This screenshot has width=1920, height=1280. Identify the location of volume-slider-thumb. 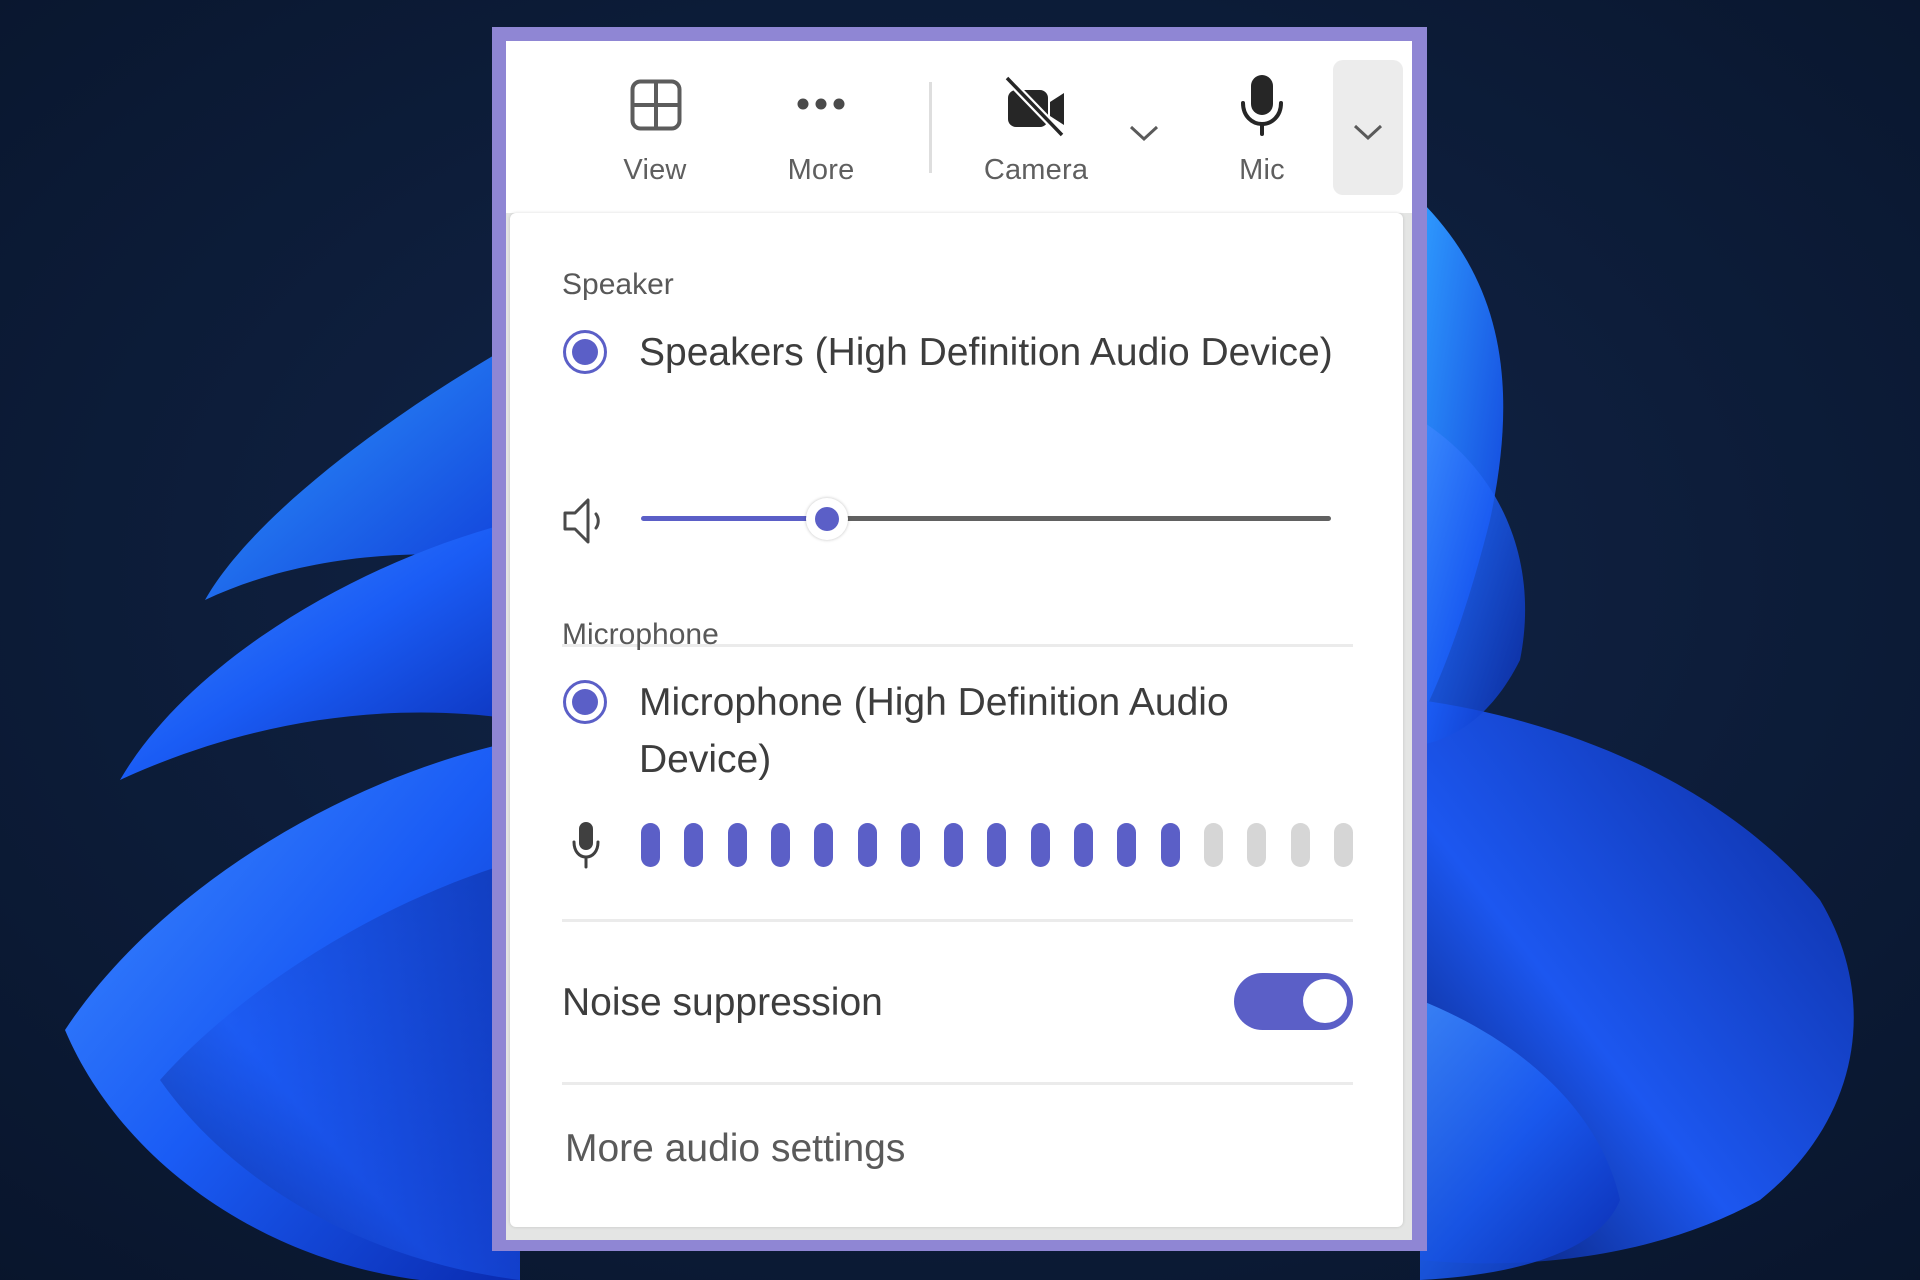
(827, 519).